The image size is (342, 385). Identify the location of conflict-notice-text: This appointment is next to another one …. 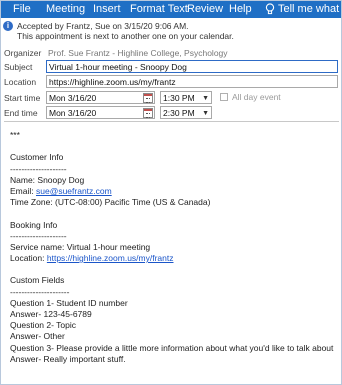
(125, 36).